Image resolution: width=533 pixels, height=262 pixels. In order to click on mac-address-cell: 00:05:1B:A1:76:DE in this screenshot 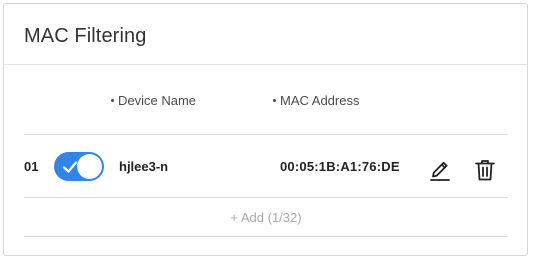, I will do `click(340, 166)`.